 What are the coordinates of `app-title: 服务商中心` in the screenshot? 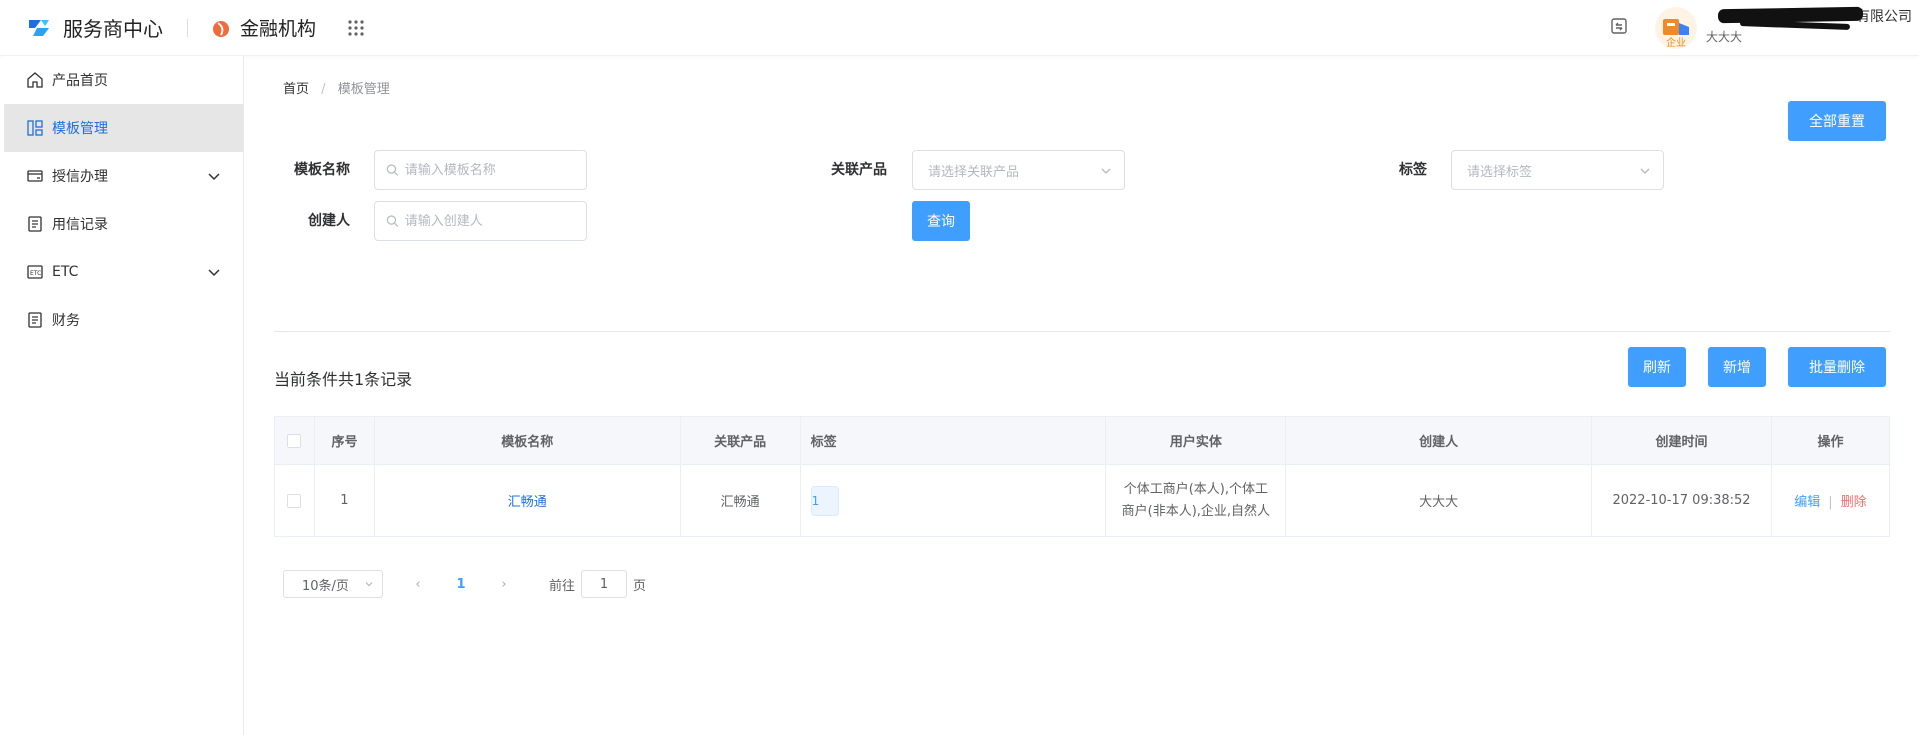 It's located at (113, 29).